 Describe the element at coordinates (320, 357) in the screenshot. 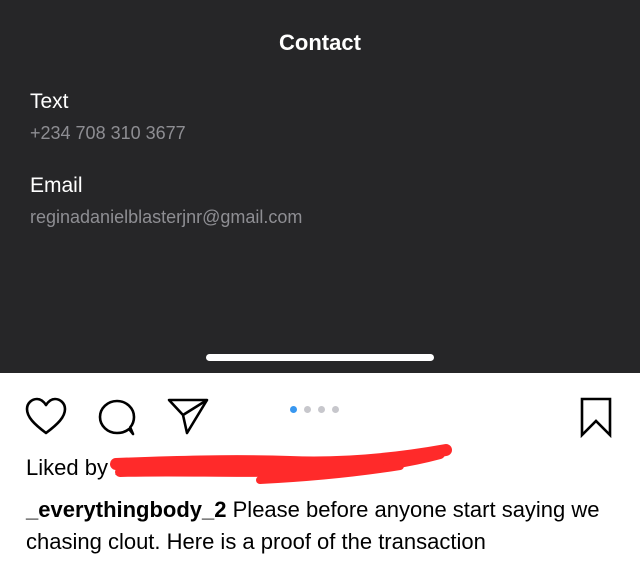

I see `home-indicator` at that location.